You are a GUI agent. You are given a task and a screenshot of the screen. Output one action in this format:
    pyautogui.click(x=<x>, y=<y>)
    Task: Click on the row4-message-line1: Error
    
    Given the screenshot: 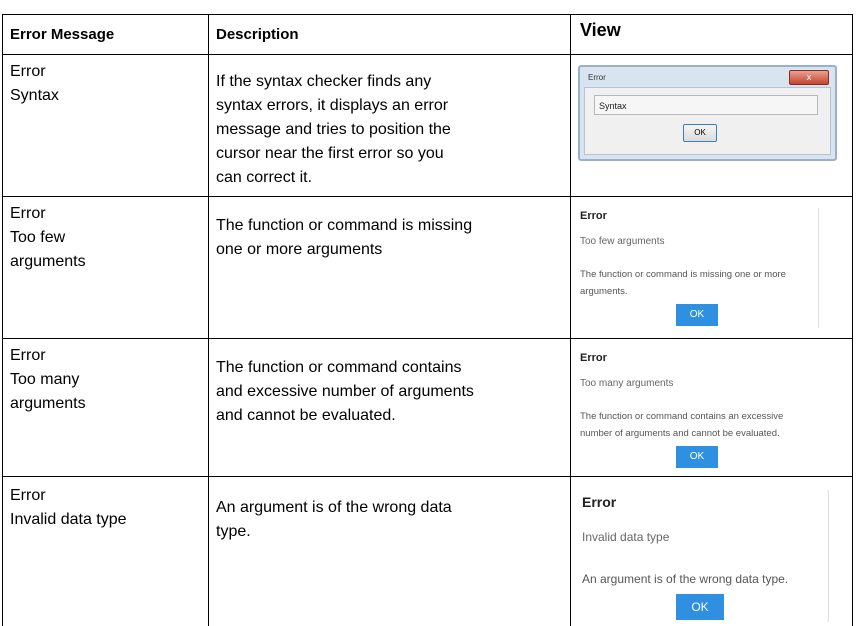 What is the action you would take?
    pyautogui.click(x=28, y=495)
    